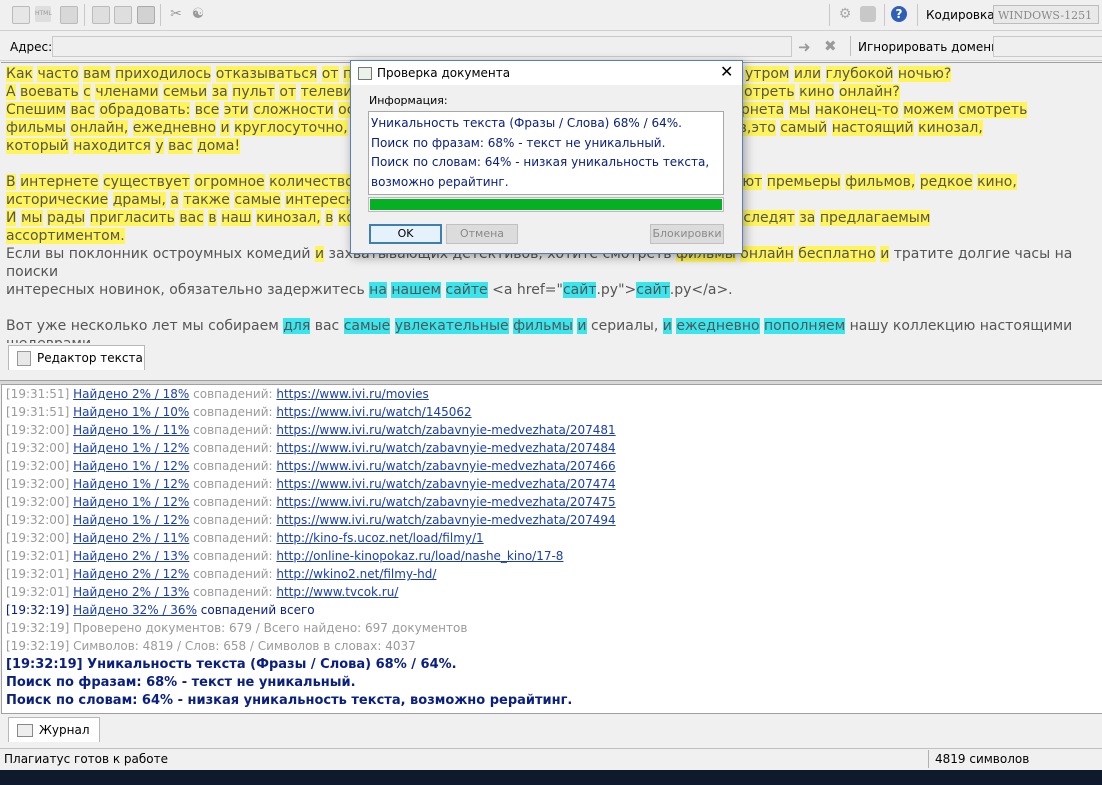  I want to click on close-icon: ✕, so click(726, 72).